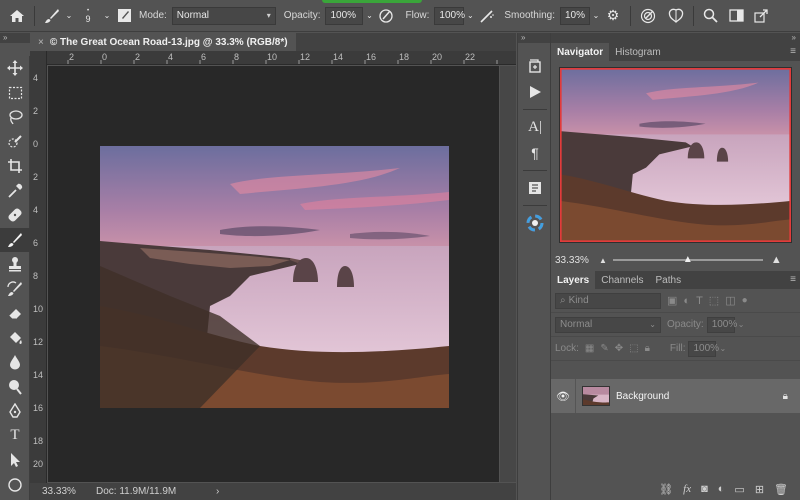 Image resolution: width=800 pixels, height=500 pixels. I want to click on blend-mode-value: Normal, so click(576, 324).